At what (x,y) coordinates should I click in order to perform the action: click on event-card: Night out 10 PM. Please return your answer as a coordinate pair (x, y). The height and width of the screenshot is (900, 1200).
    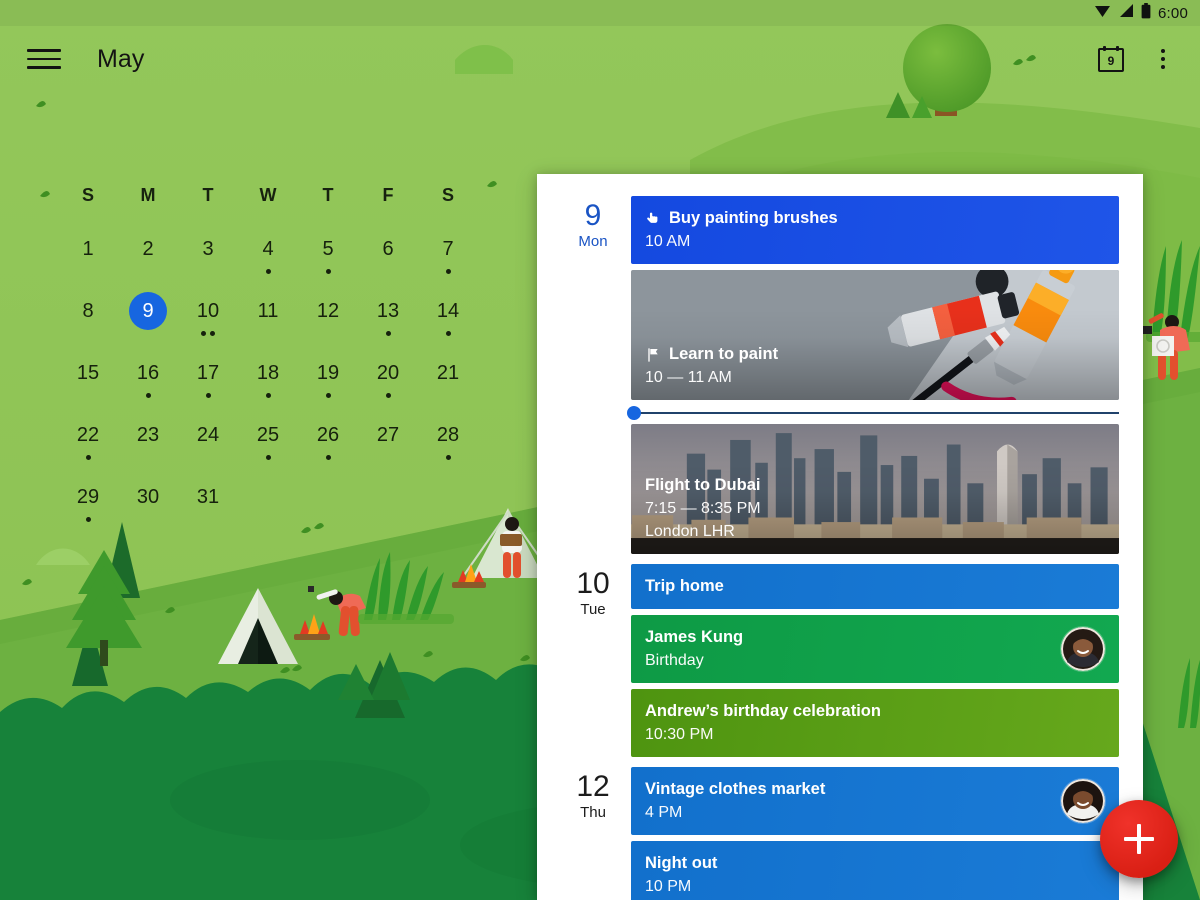
    Looking at the image, I should click on (875, 870).